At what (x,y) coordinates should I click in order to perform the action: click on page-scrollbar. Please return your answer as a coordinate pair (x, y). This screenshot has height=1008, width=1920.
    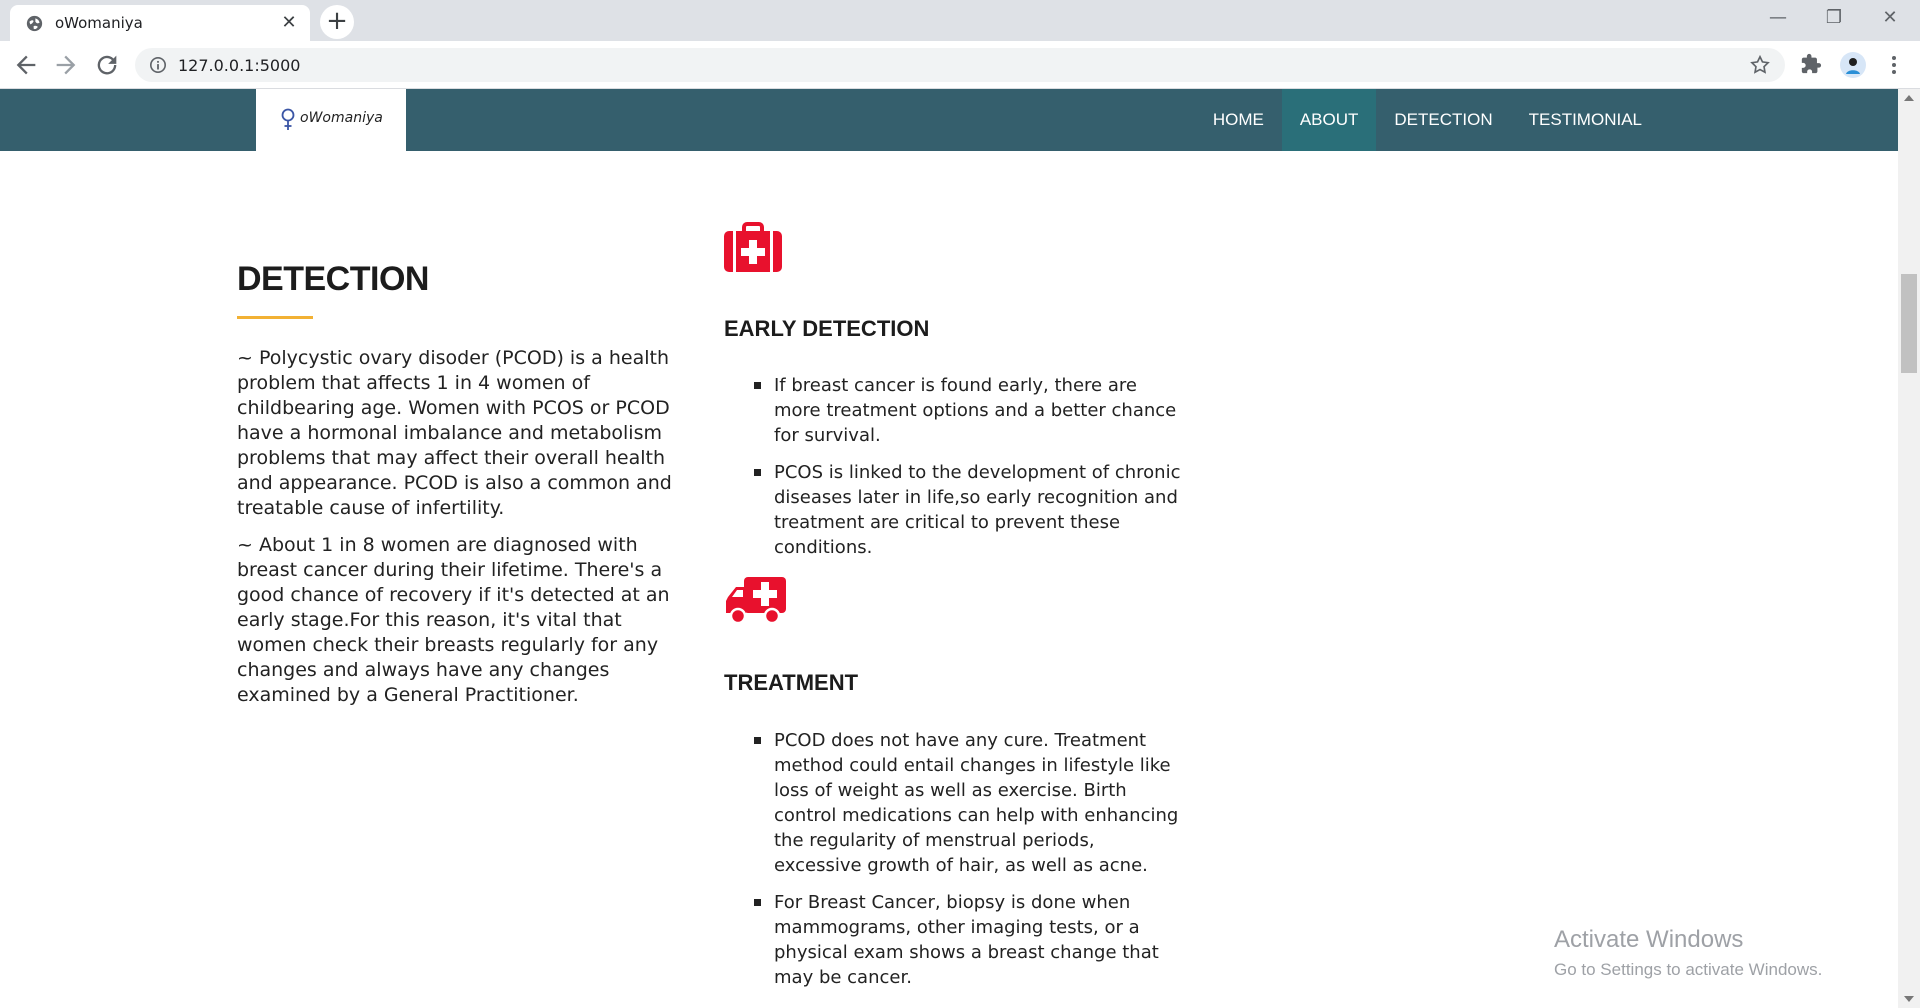
    Looking at the image, I should click on (1909, 548).